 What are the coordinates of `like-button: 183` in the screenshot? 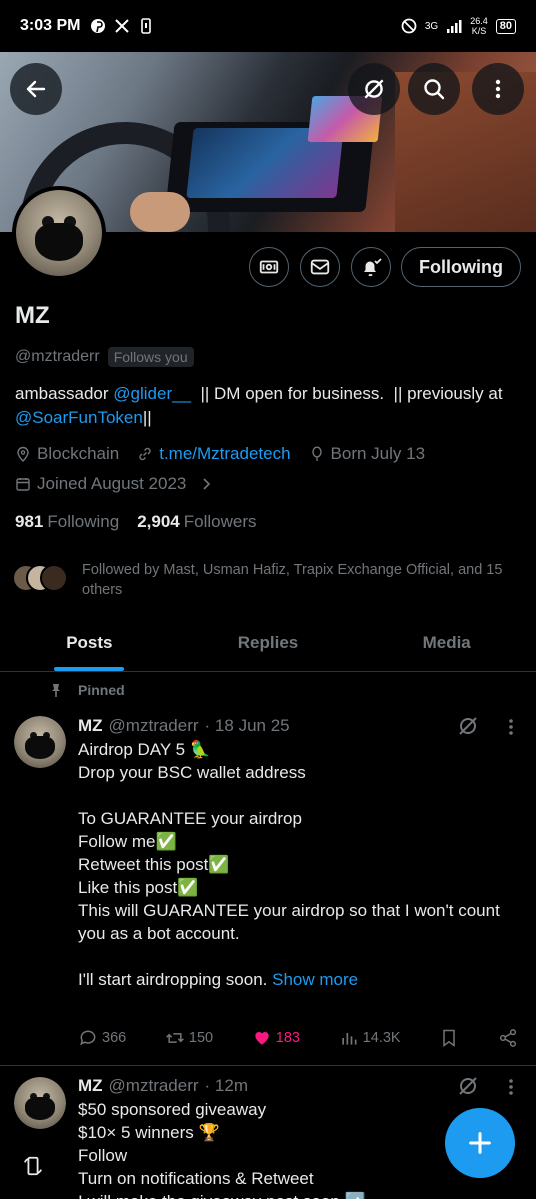 It's located at (276, 1038).